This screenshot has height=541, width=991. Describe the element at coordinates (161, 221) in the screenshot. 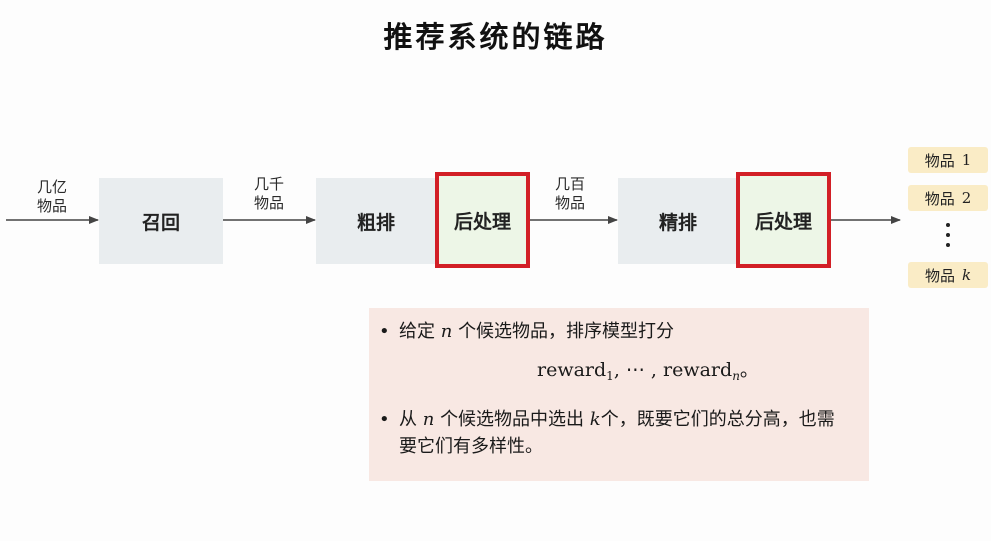

I see `recall-stage: 召回` at that location.